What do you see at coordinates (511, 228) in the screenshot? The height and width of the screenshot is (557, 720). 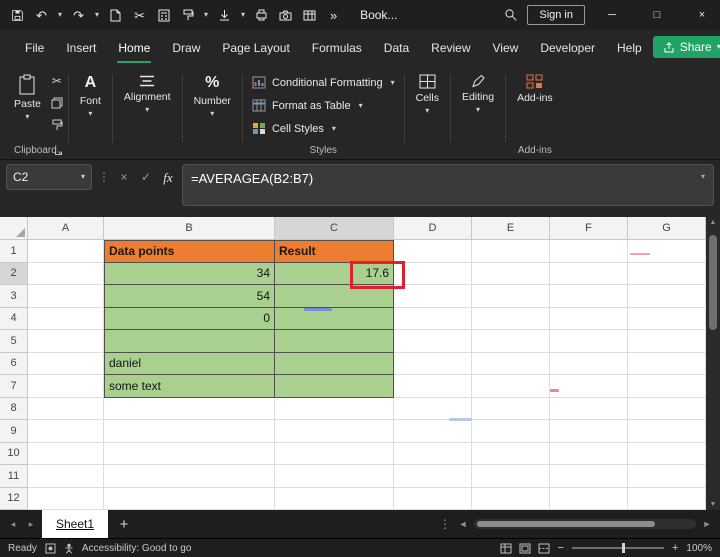 I see `column-header-E: E` at bounding box center [511, 228].